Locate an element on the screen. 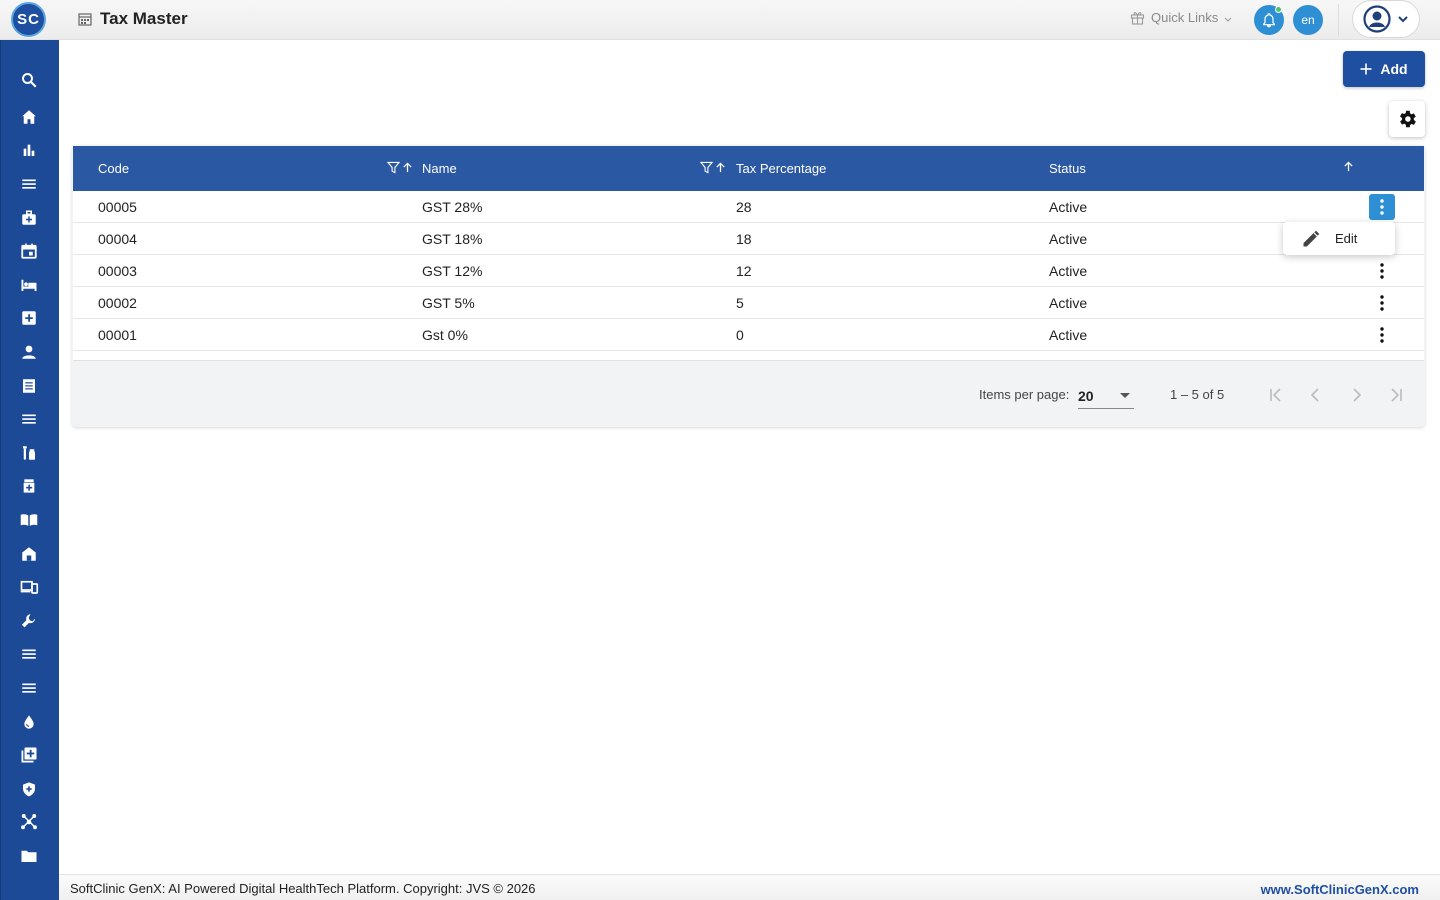  medicine-bottle-icon is located at coordinates (29, 486).